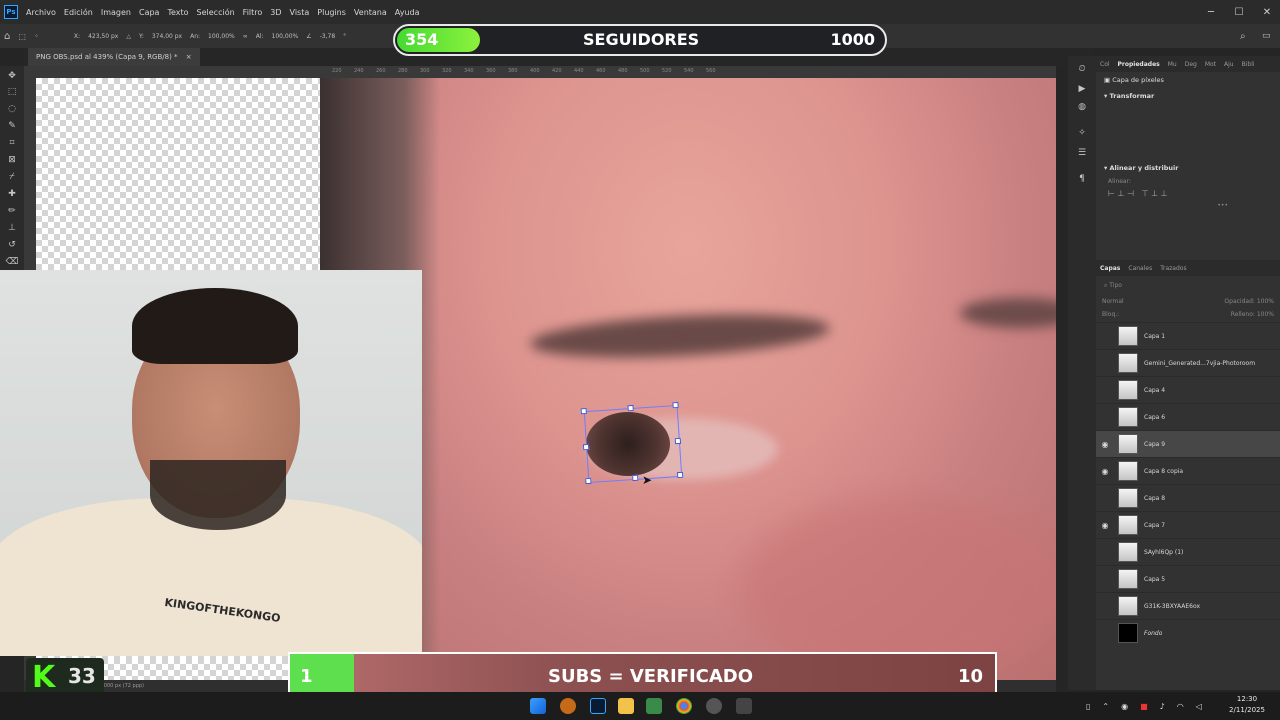  I want to click on chrome-icon, so click(684, 706).